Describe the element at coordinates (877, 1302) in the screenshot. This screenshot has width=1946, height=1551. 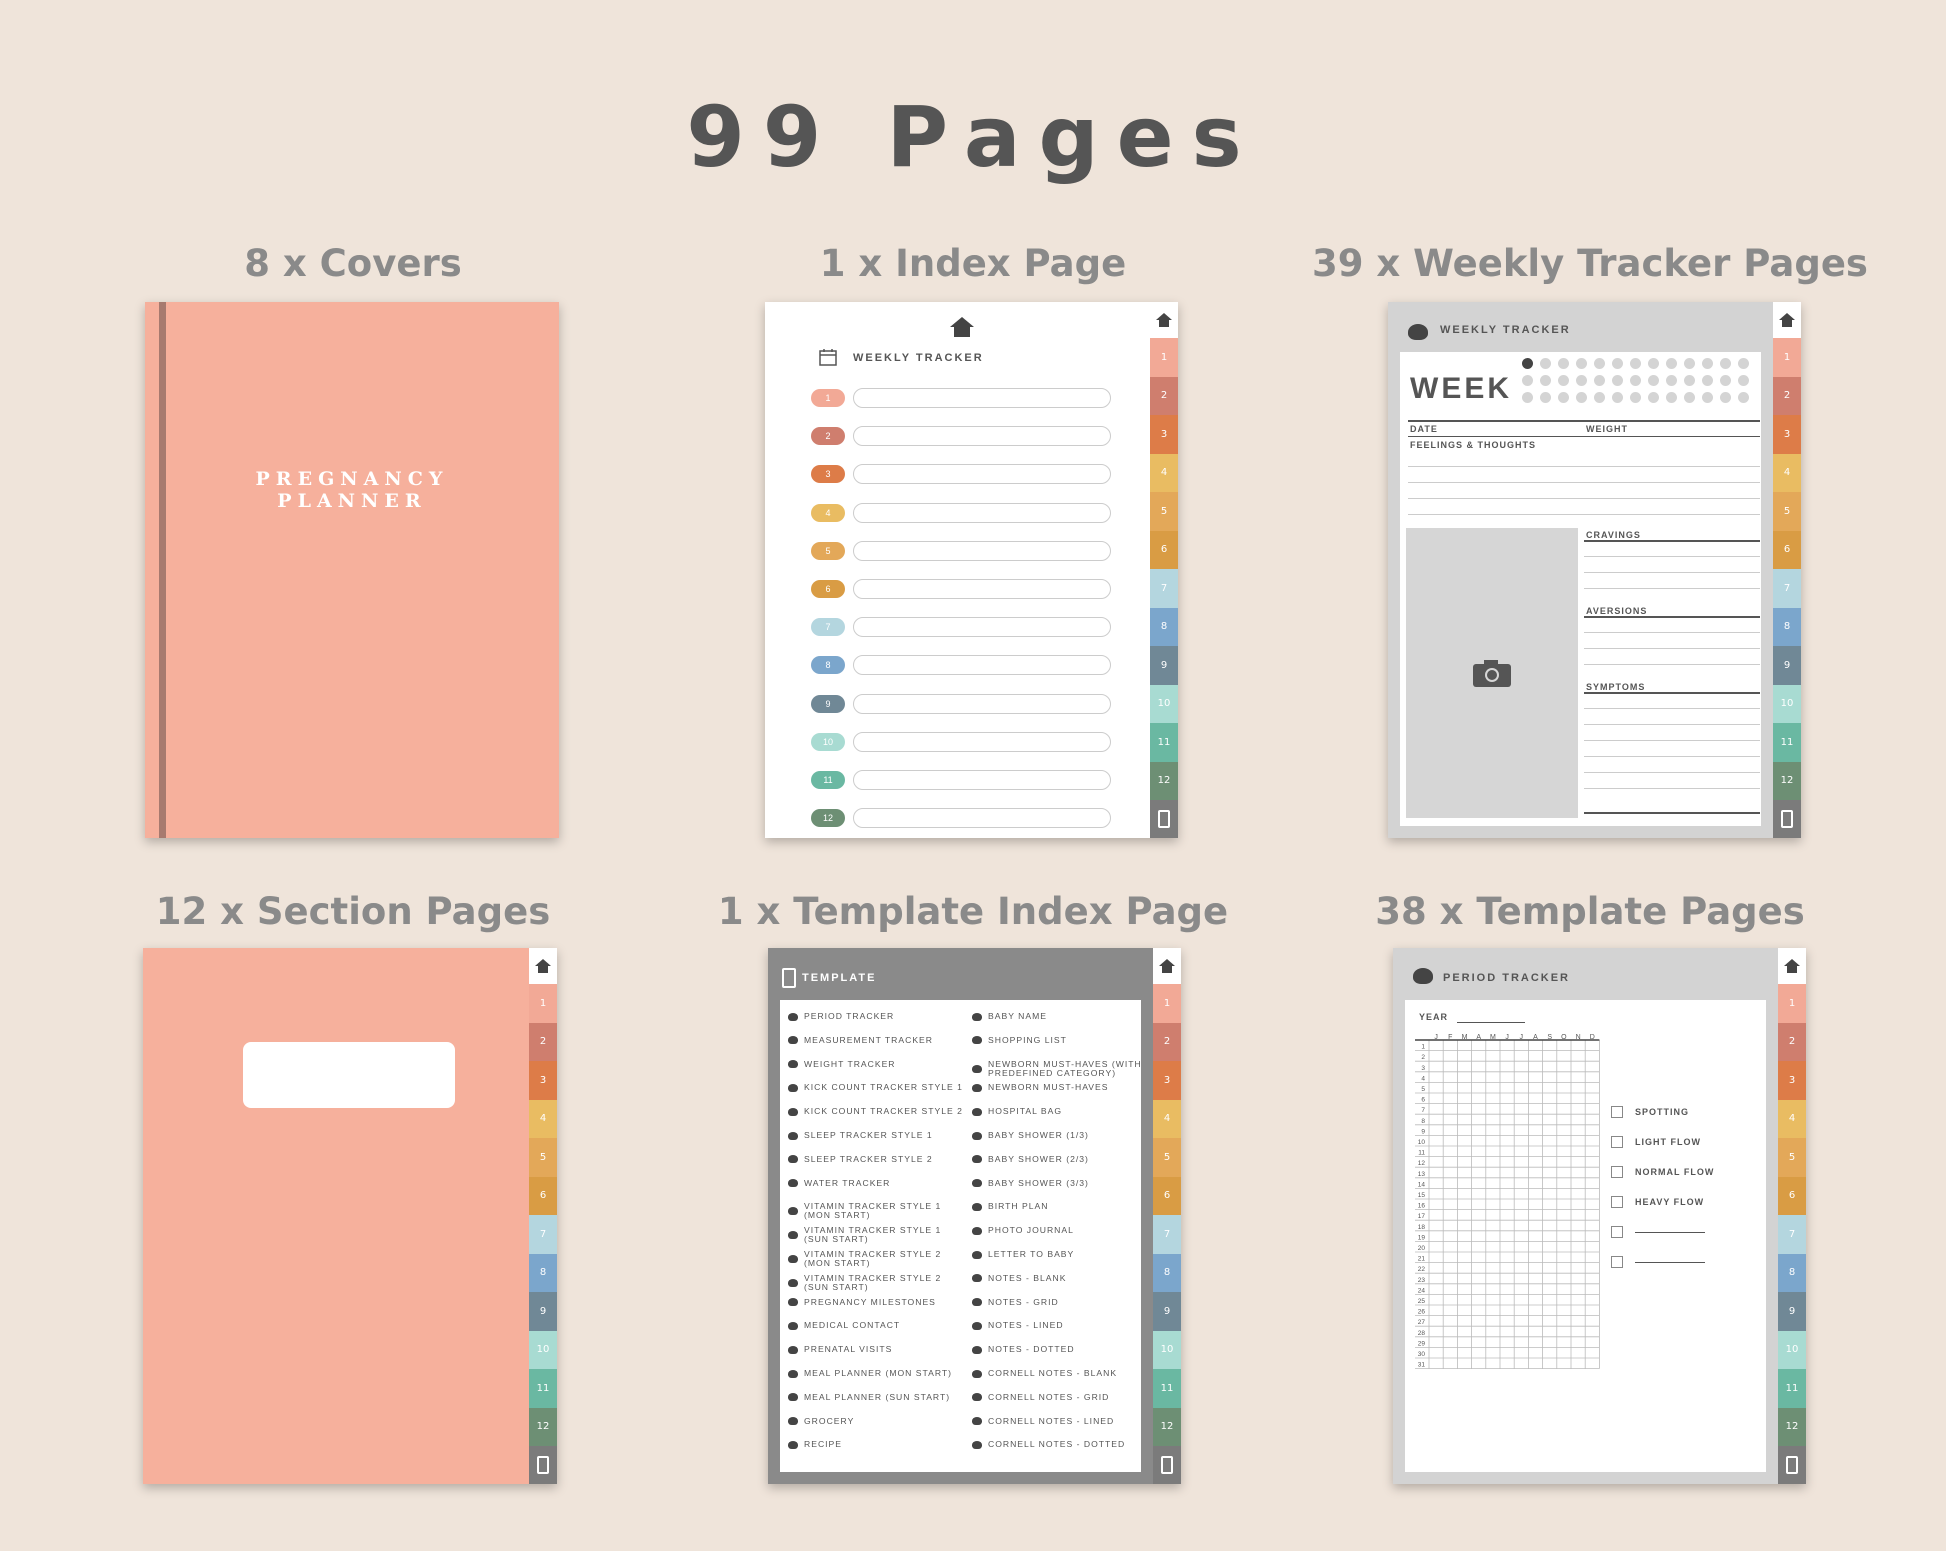
I see `template-link: PREGNANCY MILESTONES` at that location.